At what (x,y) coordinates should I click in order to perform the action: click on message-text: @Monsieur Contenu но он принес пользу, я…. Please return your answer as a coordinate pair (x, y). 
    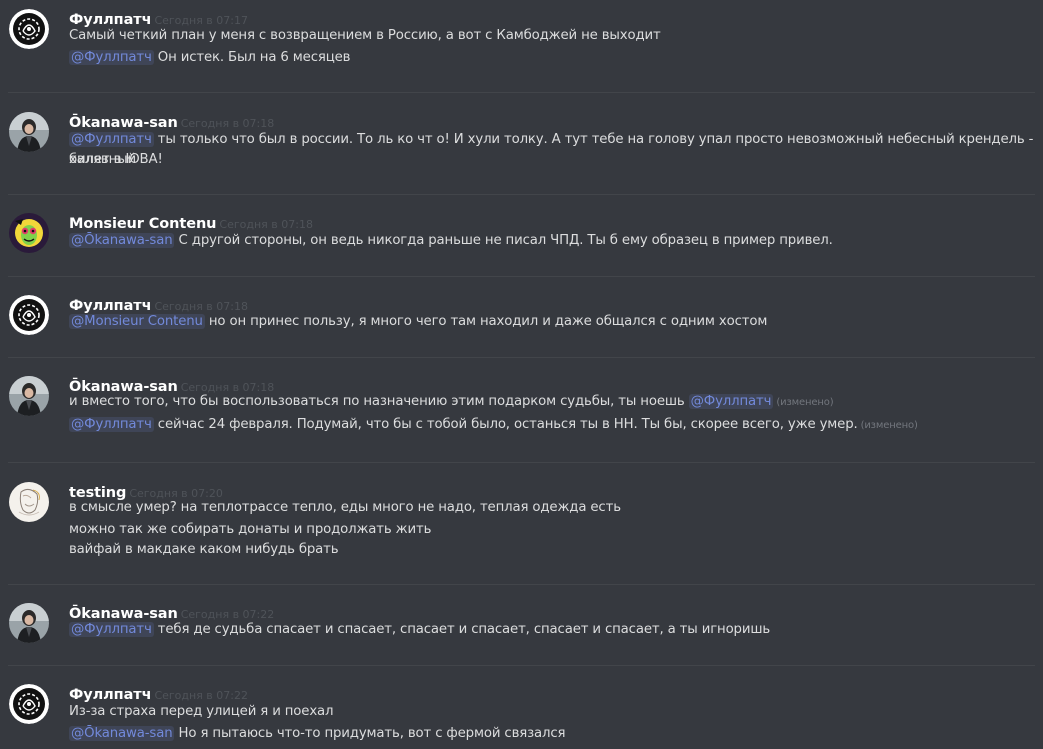
    Looking at the image, I should click on (418, 321).